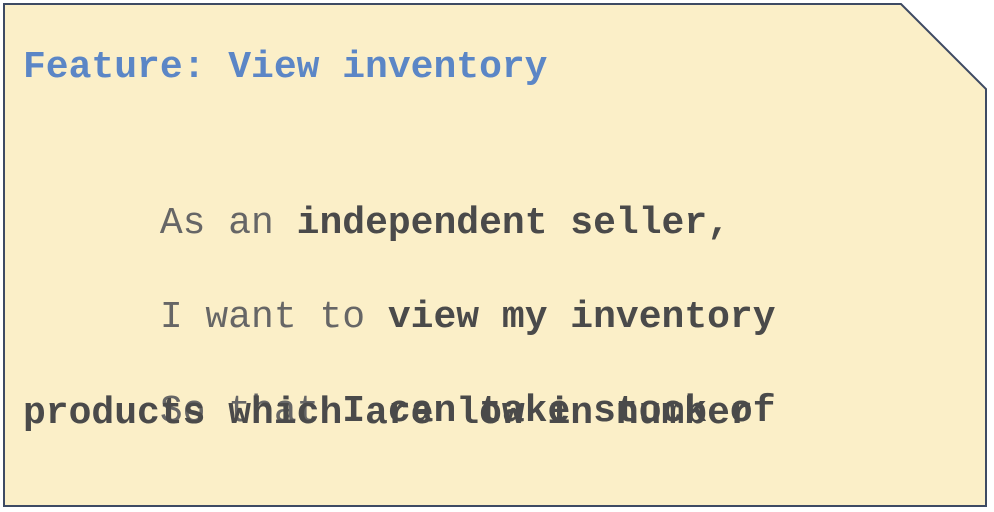  What do you see at coordinates (285, 67) in the screenshot?
I see `feature-title: Feature: View inventory` at bounding box center [285, 67].